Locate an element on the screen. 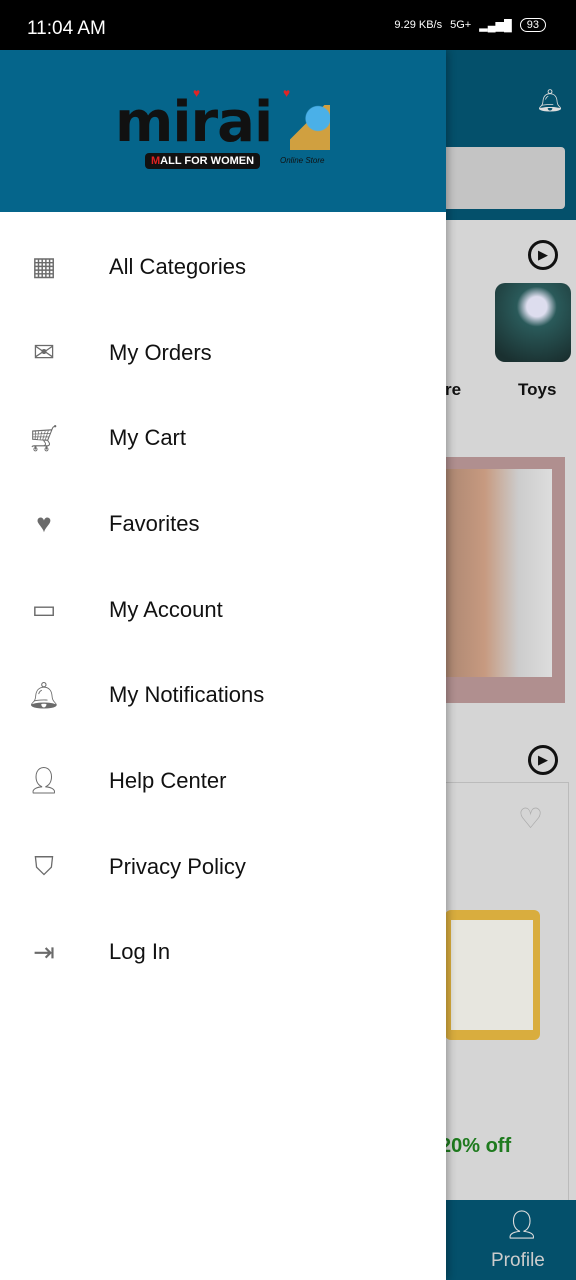 Image resolution: width=576 pixels, height=1280 pixels. category-image-toys is located at coordinates (533, 322).